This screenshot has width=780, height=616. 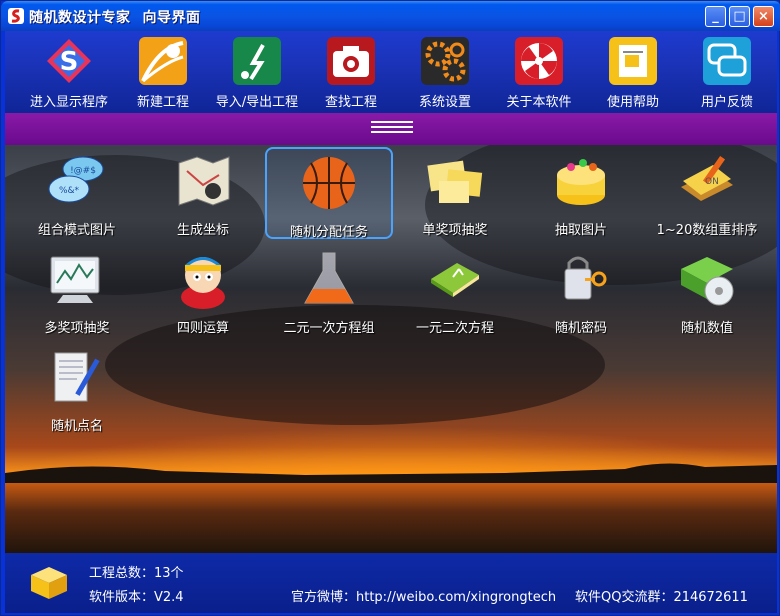 What do you see at coordinates (763, 16) in the screenshot?
I see `close-button: ×` at bounding box center [763, 16].